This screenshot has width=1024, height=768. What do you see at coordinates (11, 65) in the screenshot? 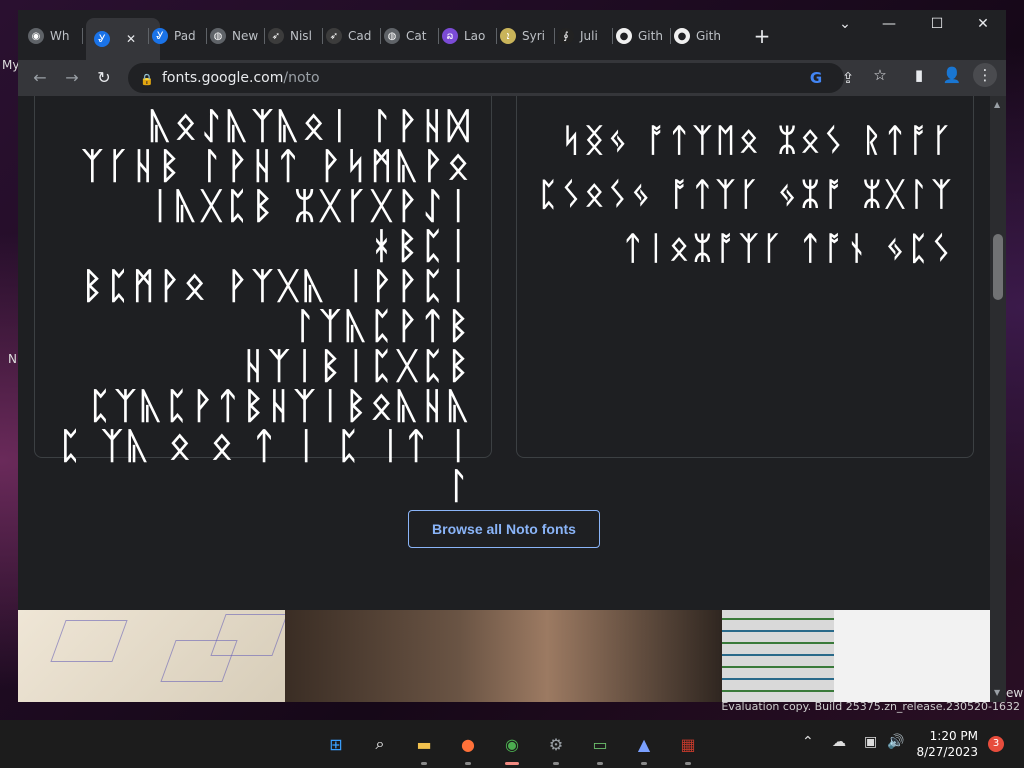
I see `desktop-label: My` at bounding box center [11, 65].